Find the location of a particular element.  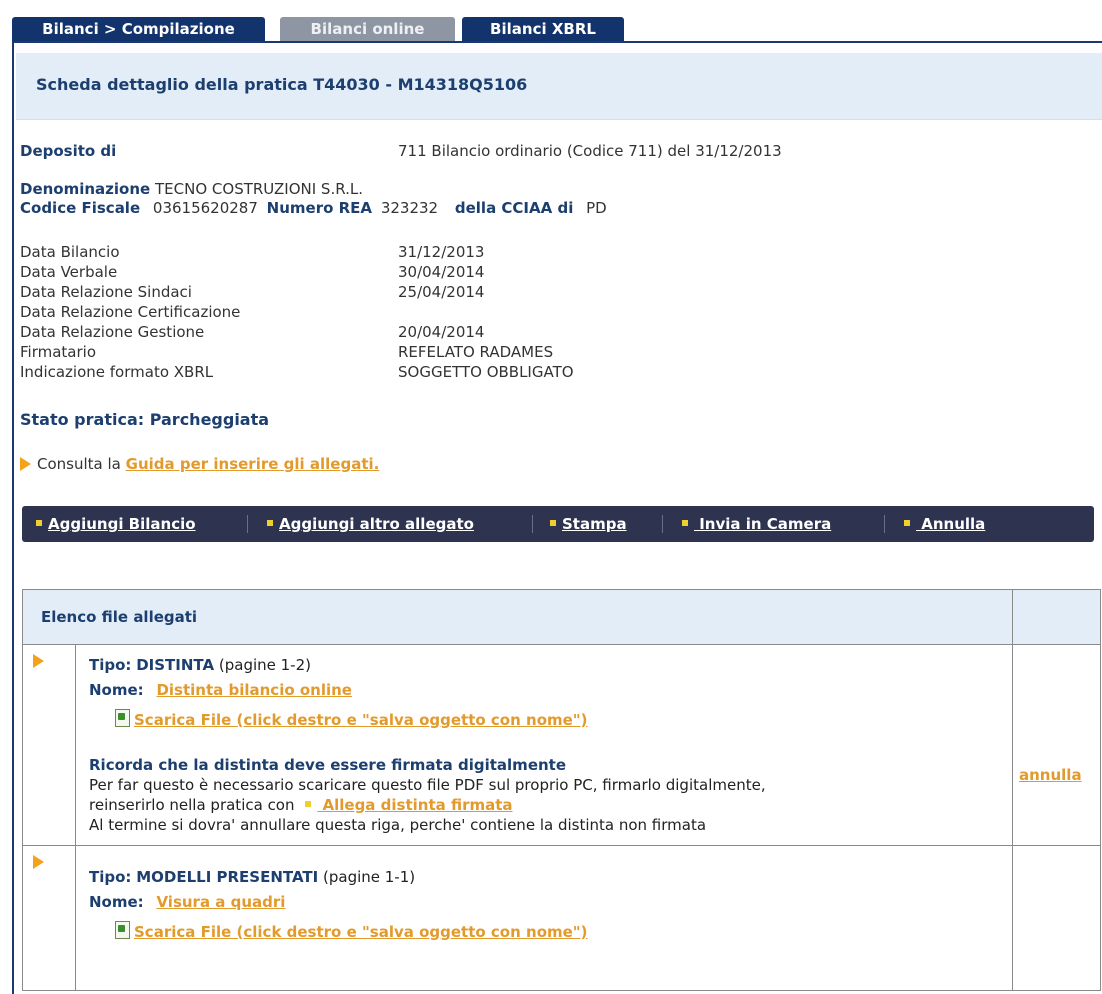

field-label: Data Relazione Sindaci is located at coordinates (106, 292).